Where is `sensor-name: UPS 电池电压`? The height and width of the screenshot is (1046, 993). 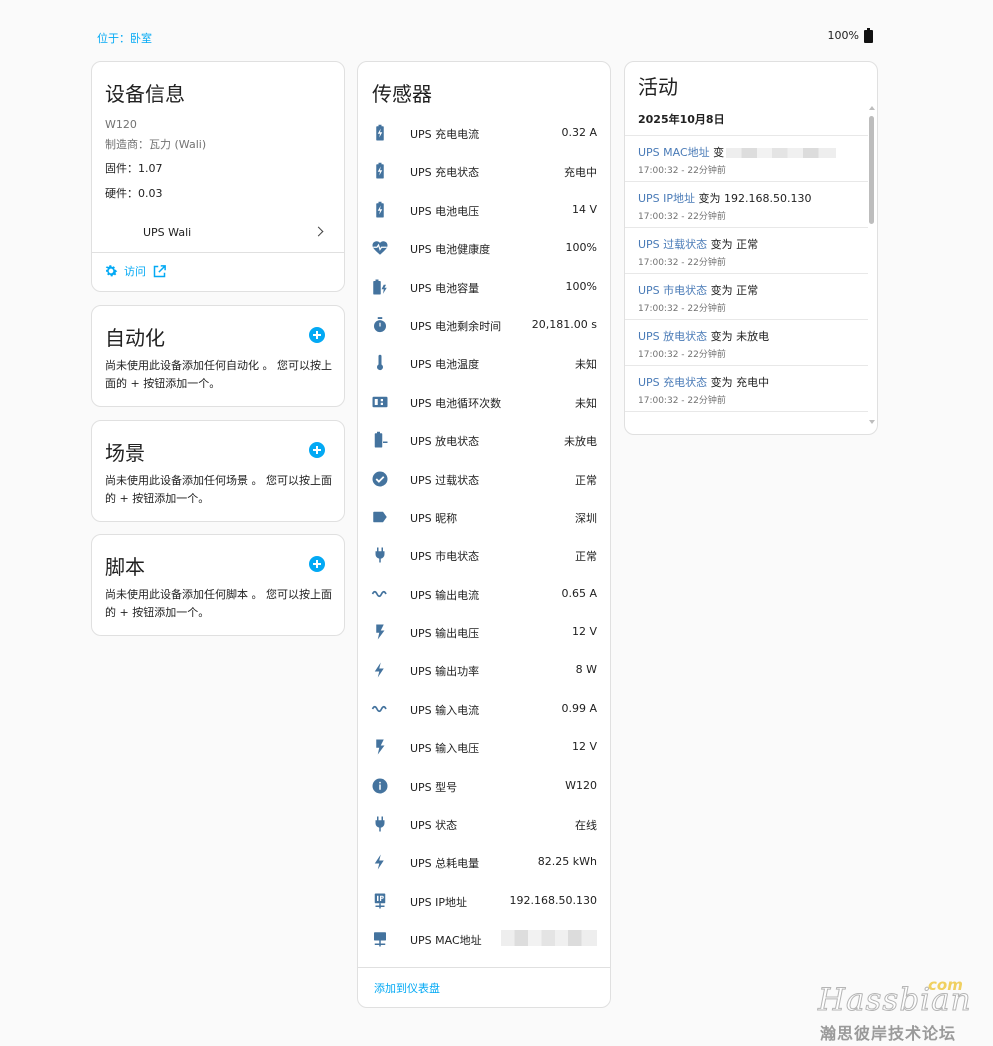 sensor-name: UPS 电池电压 is located at coordinates (445, 211).